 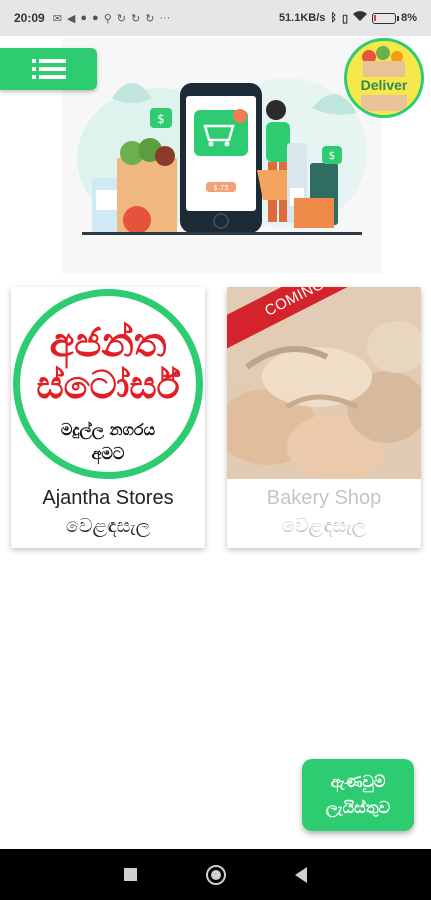 I want to click on wifi-icon, so click(x=360, y=18).